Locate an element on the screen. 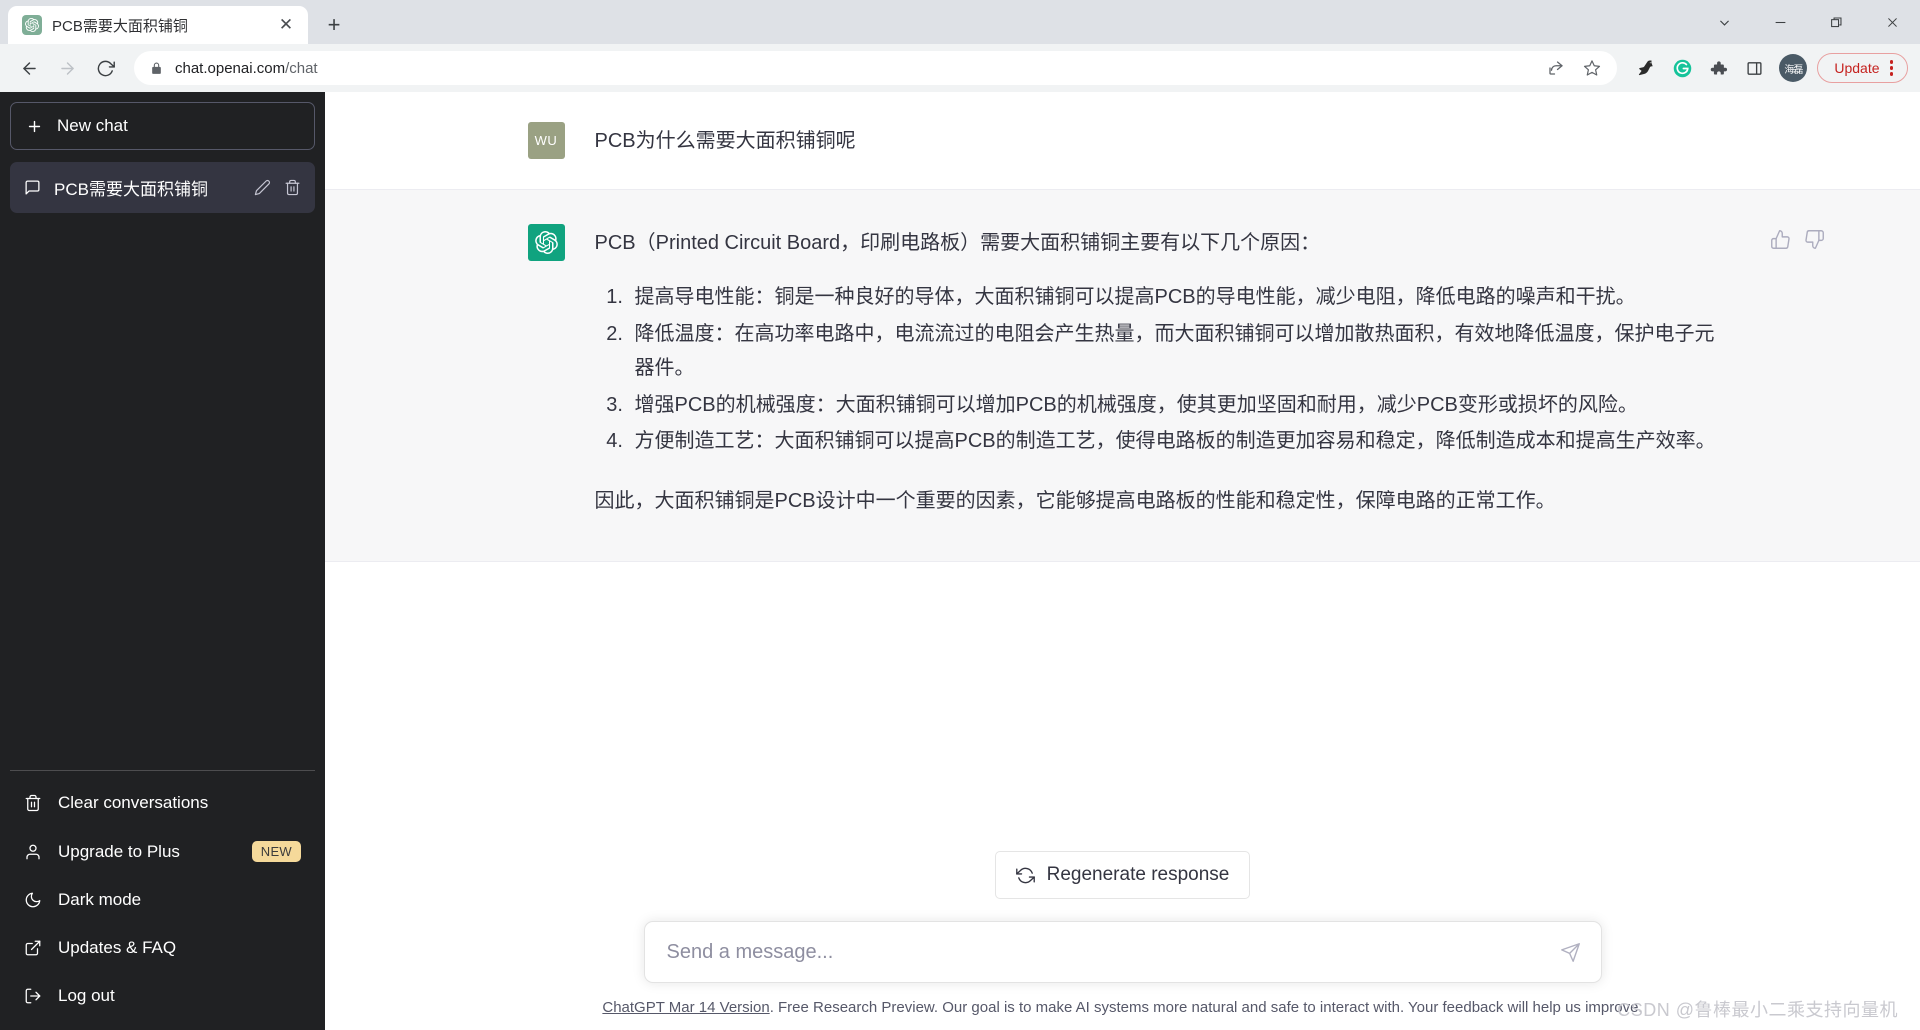  maximize-icon is located at coordinates (1836, 22).